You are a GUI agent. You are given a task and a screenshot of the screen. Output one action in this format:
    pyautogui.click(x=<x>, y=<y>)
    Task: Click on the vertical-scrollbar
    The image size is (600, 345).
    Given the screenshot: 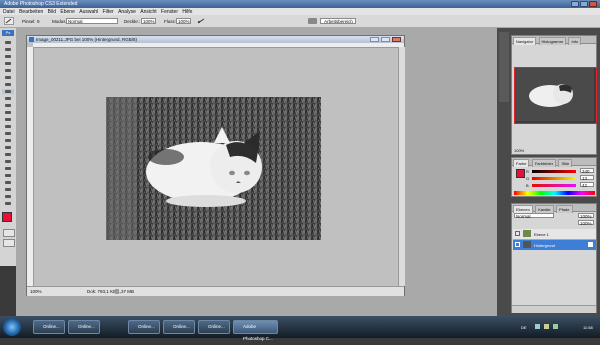 What is the action you would take?
    pyautogui.click(x=401, y=166)
    